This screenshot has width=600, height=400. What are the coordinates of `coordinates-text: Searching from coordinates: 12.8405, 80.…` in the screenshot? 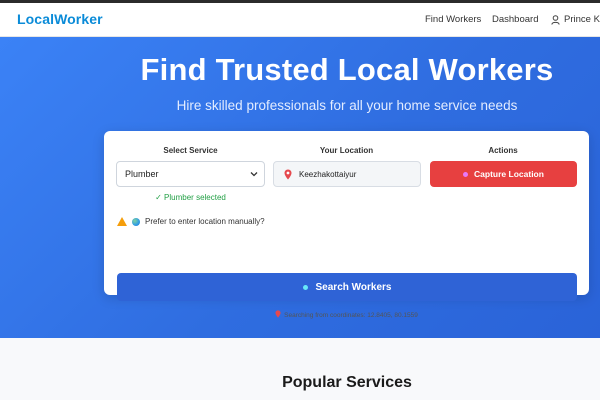 It's located at (351, 315).